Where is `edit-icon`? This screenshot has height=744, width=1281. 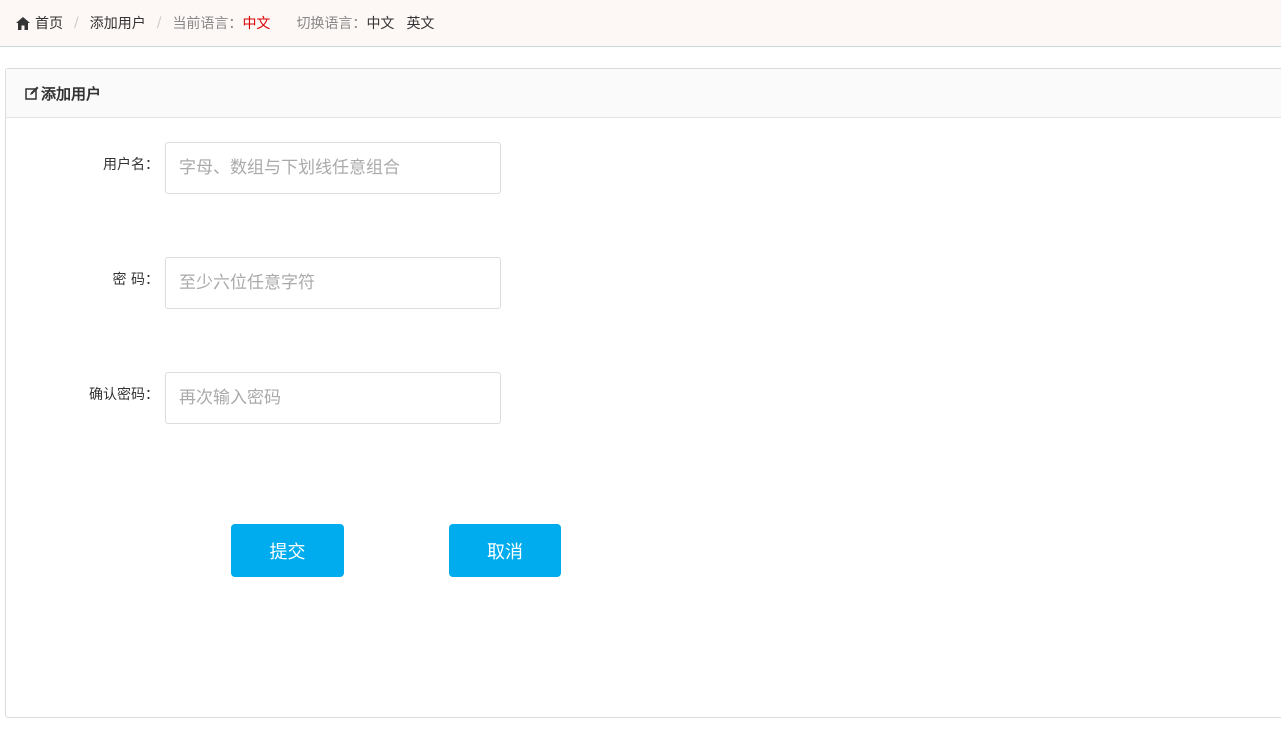 edit-icon is located at coordinates (32, 93).